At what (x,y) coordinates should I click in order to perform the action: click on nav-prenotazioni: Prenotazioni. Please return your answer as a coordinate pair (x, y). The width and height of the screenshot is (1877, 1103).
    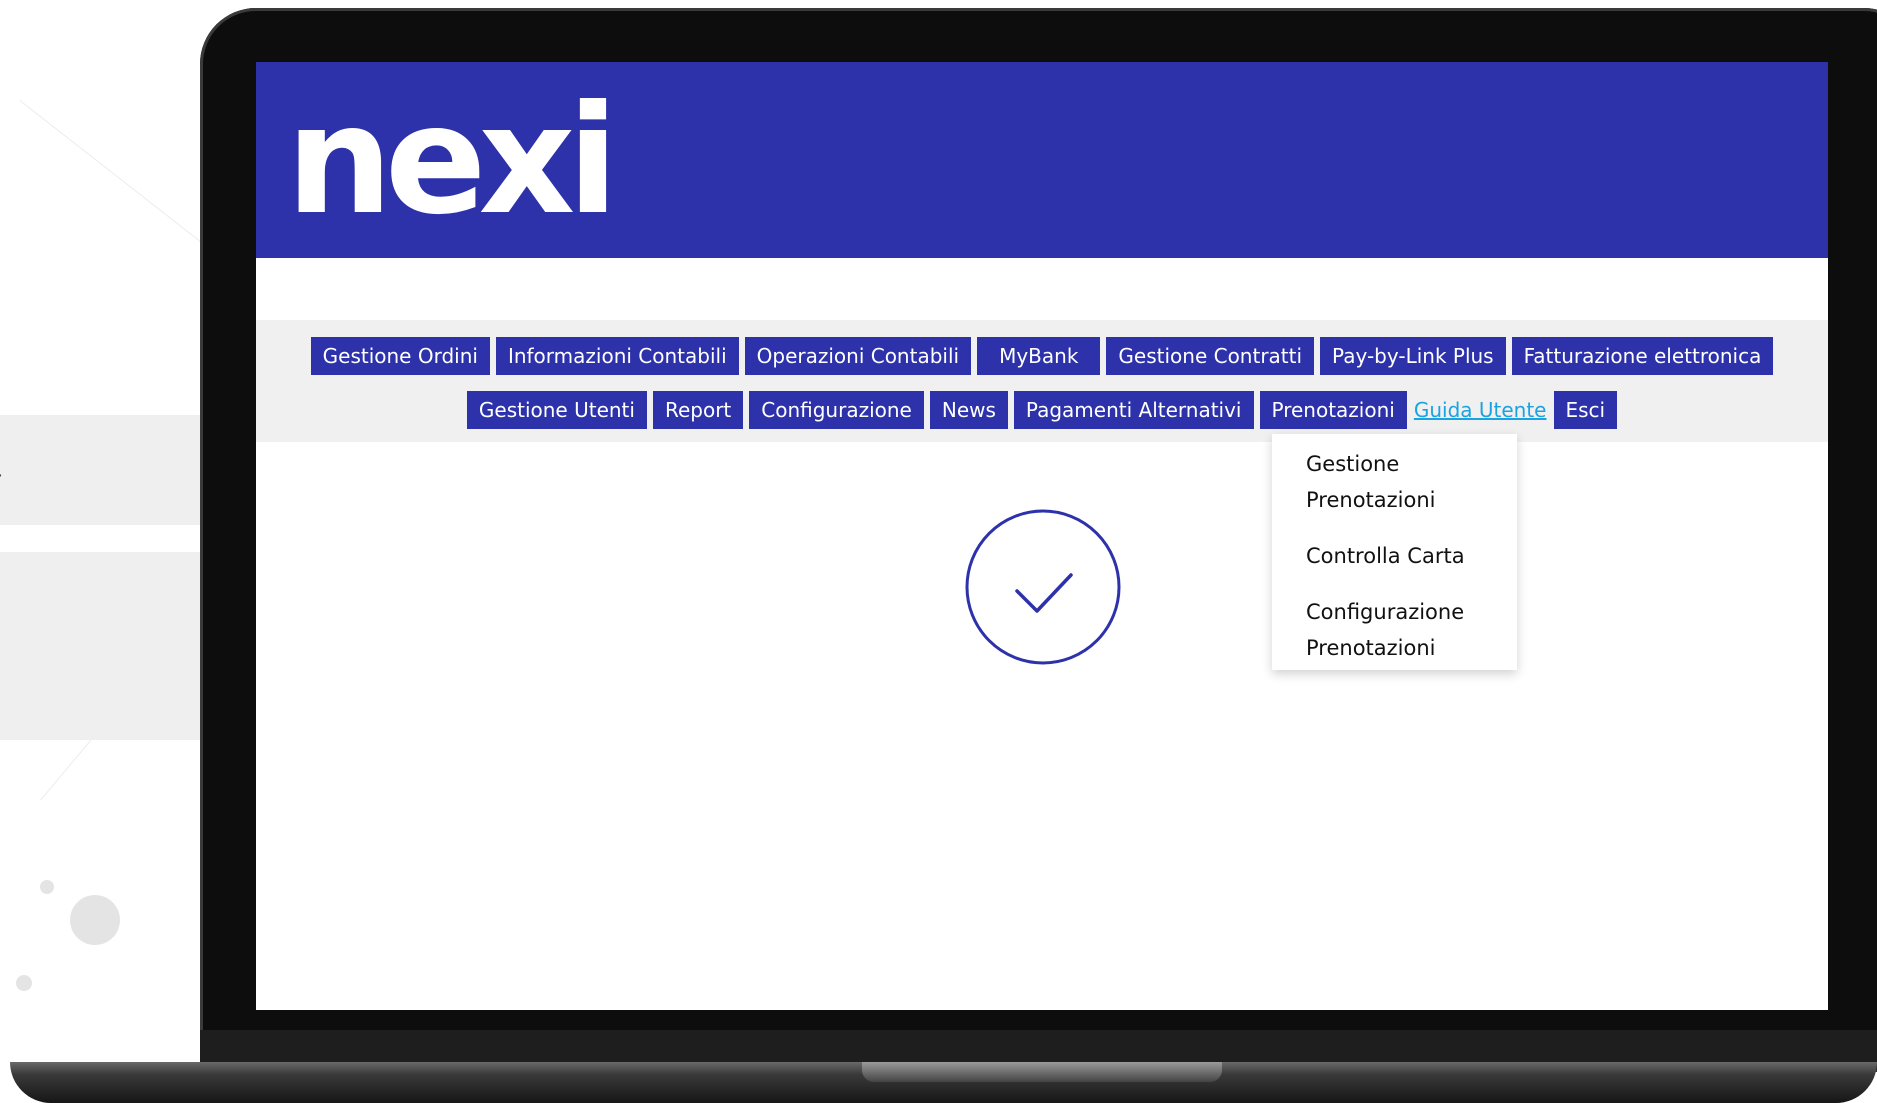
    Looking at the image, I should click on (1333, 410).